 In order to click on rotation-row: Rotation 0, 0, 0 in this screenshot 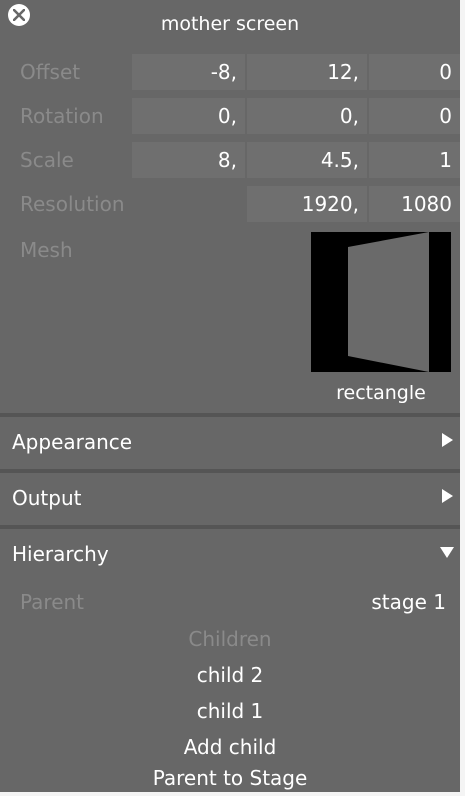, I will do `click(230, 116)`.